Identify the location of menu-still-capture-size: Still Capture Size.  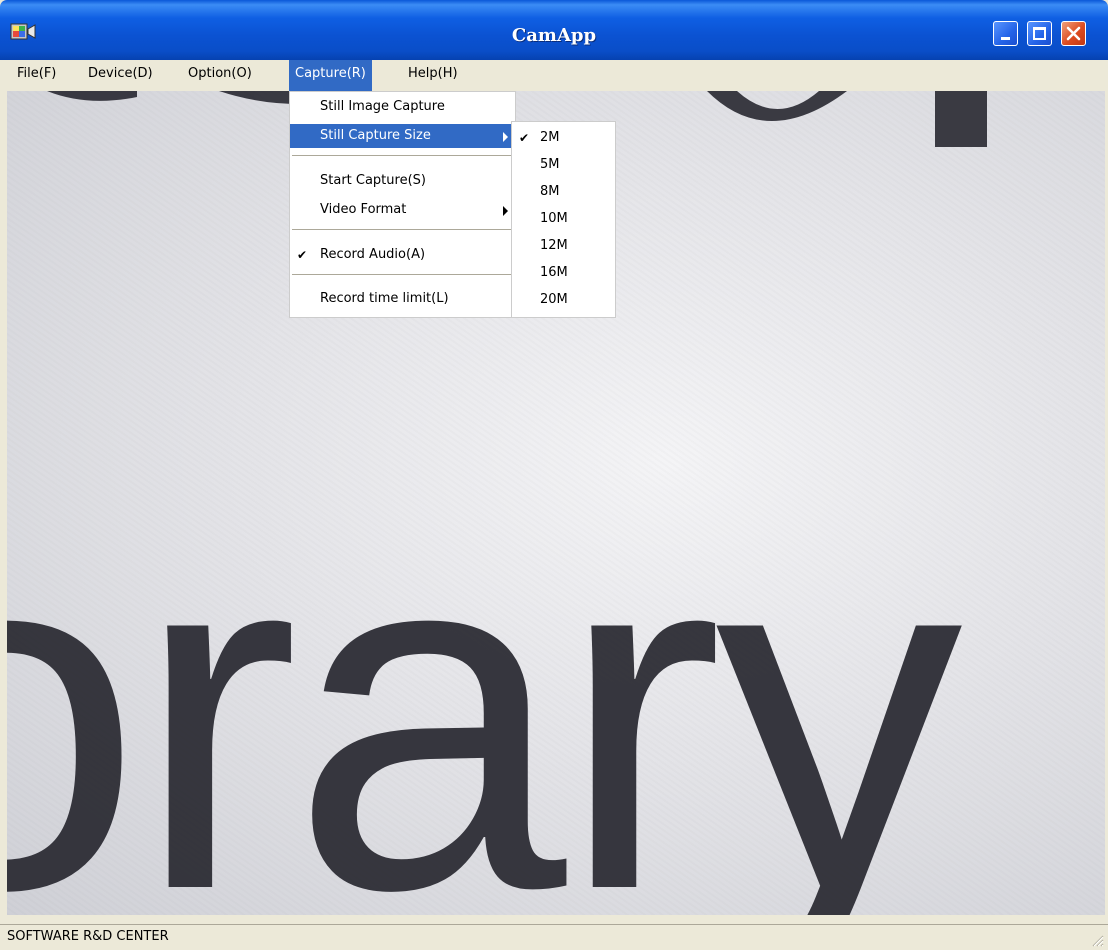
(402, 136).